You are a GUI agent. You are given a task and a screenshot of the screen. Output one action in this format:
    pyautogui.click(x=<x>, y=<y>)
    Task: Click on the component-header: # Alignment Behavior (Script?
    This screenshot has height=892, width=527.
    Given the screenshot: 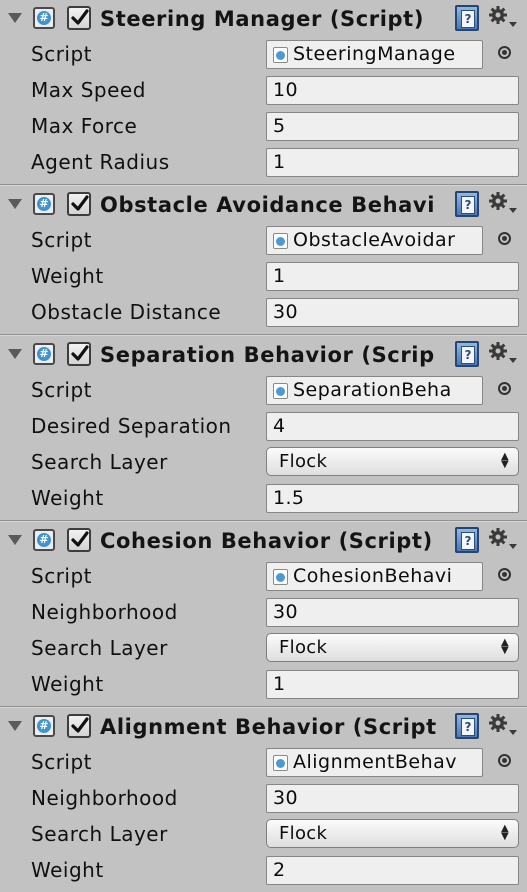 What is the action you would take?
    pyautogui.click(x=263, y=726)
    